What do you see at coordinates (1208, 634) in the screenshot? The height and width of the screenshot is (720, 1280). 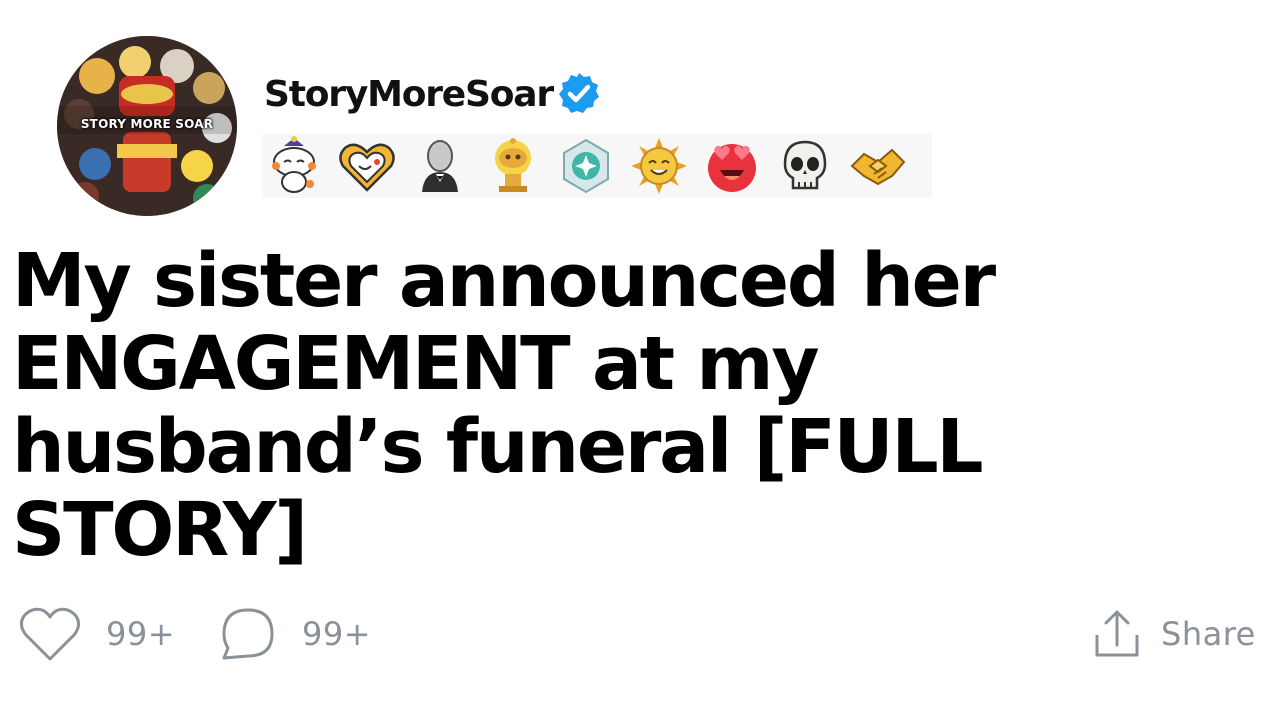 I see `share-label: Share` at bounding box center [1208, 634].